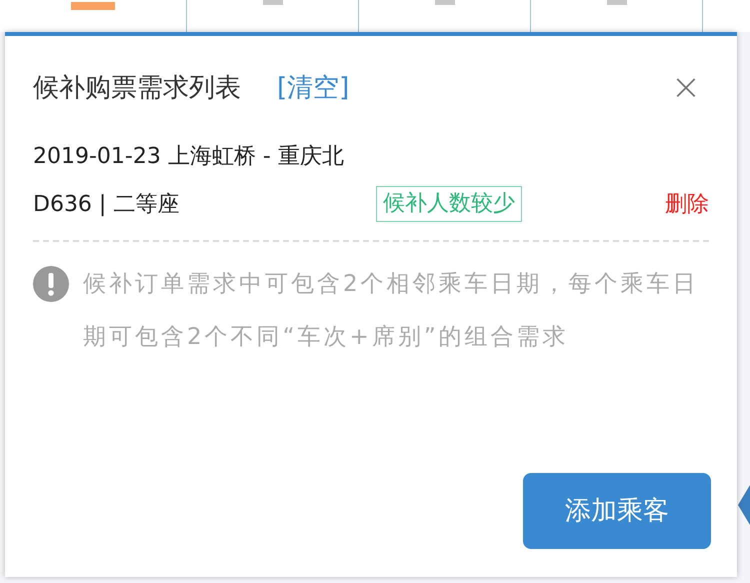 This screenshot has width=750, height=583. I want to click on train-seat-text: D636 | 二等座, so click(106, 204).